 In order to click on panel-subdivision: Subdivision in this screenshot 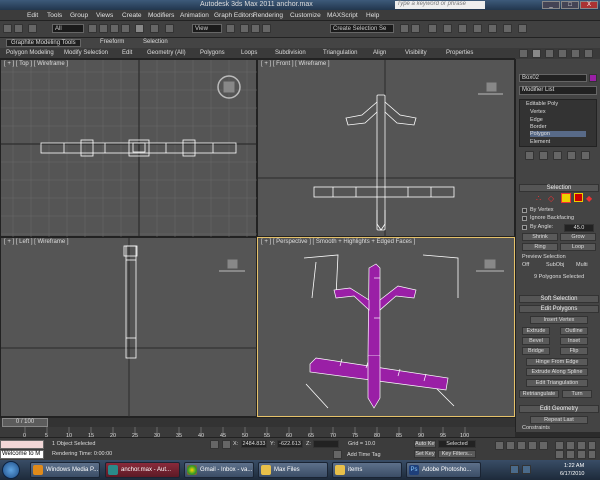, I will do `click(290, 53)`.